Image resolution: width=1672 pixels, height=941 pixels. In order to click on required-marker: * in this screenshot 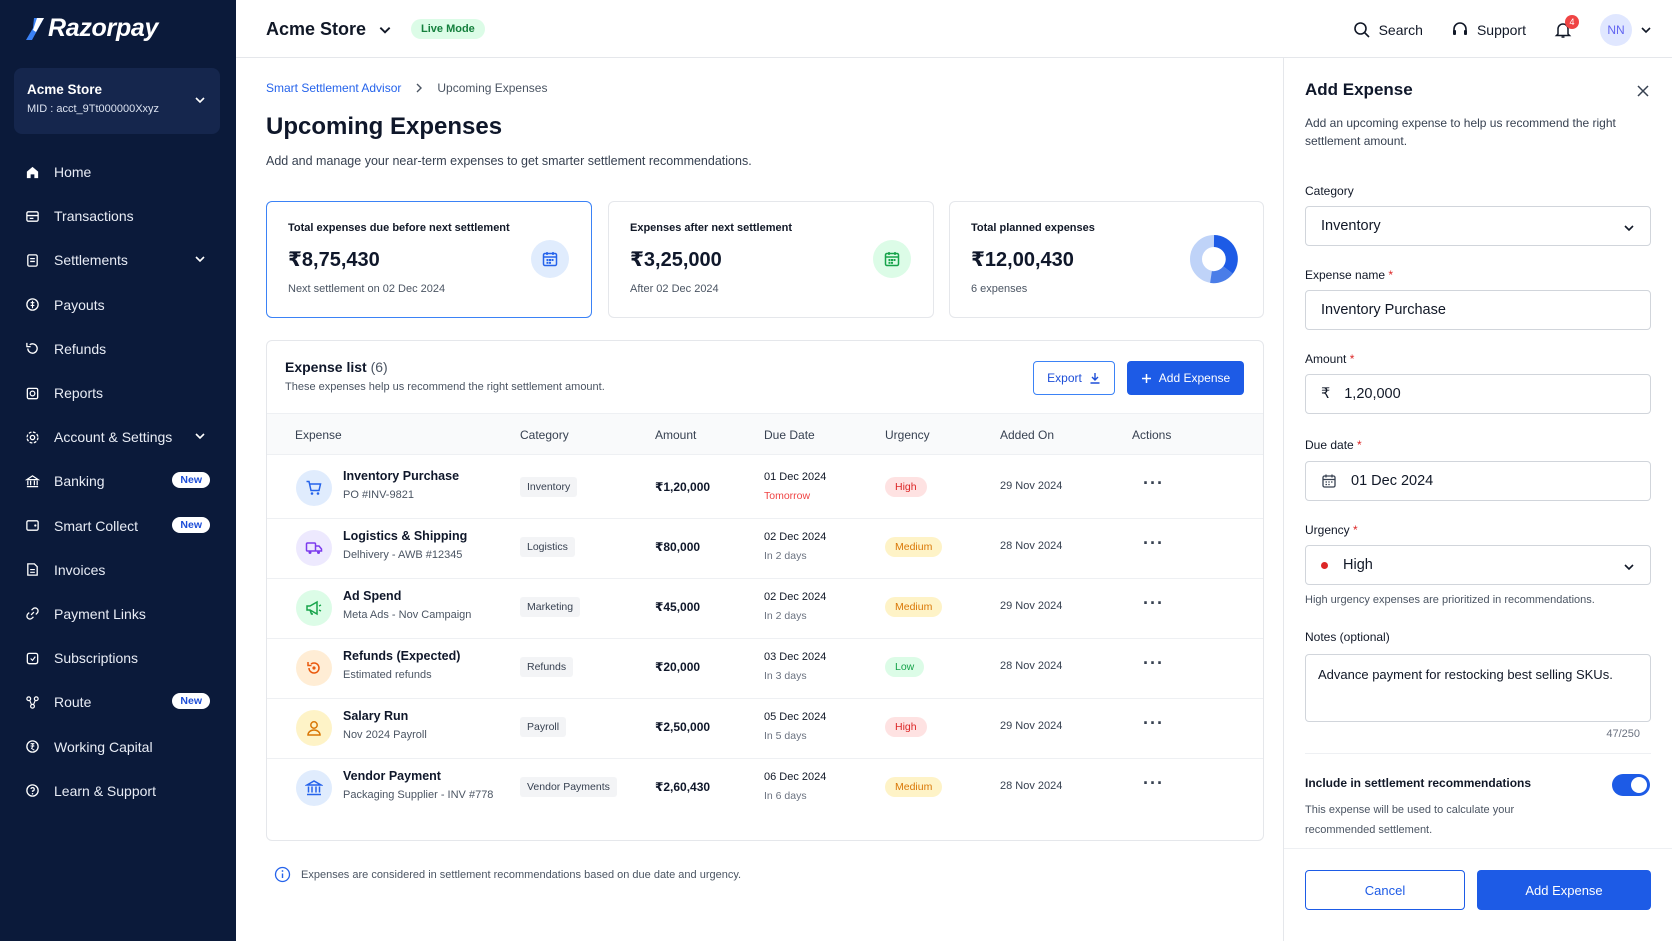, I will do `click(1391, 275)`.